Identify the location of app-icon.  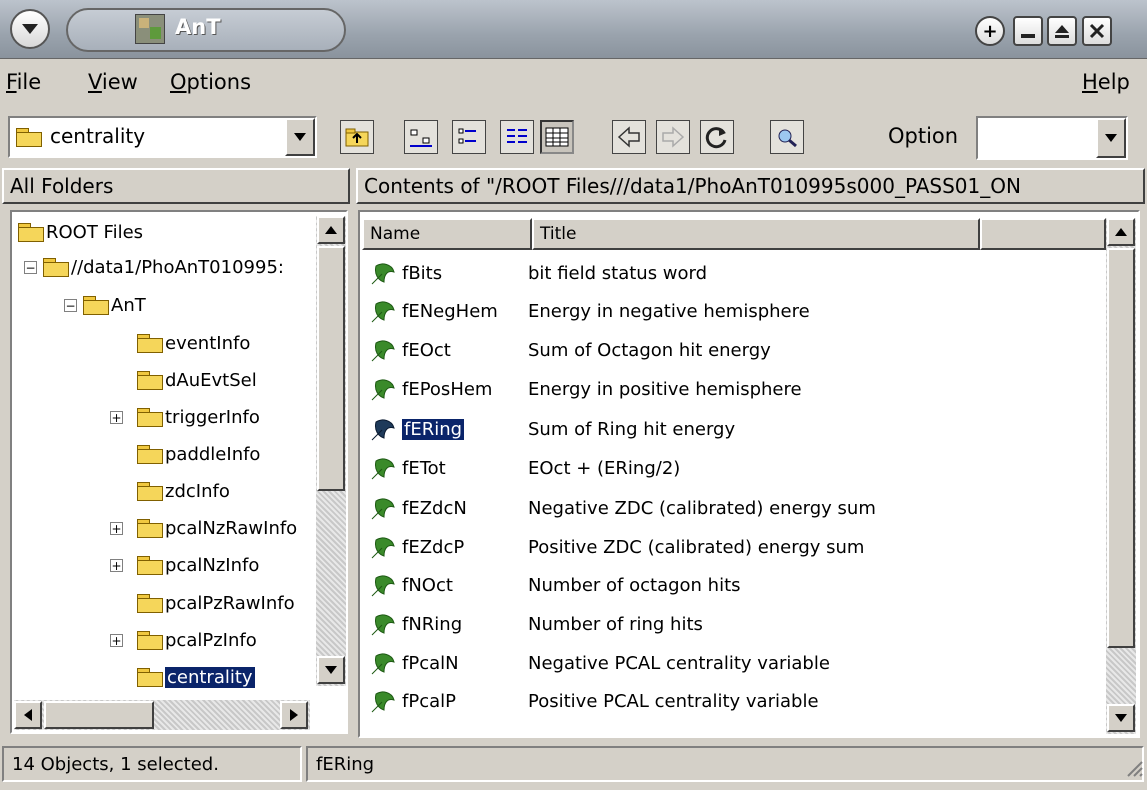
(150, 29).